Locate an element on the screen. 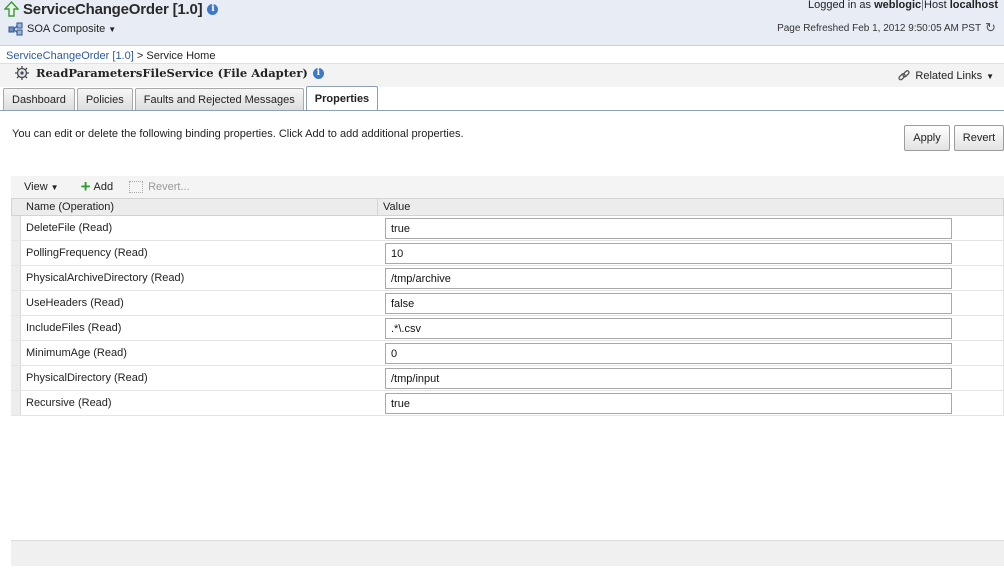 This screenshot has width=1004, height=569. breadcrumb-current: Service Home is located at coordinates (181, 56).